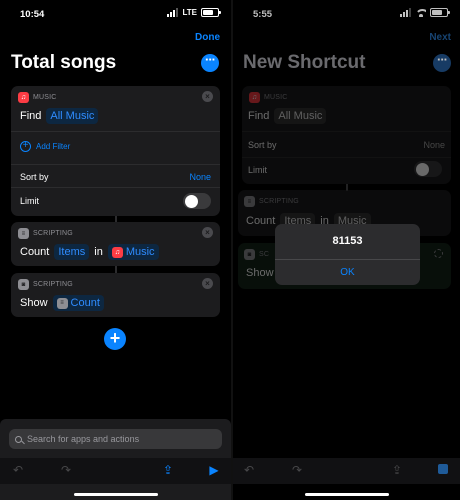  I want to click on in-label: in, so click(98, 252).